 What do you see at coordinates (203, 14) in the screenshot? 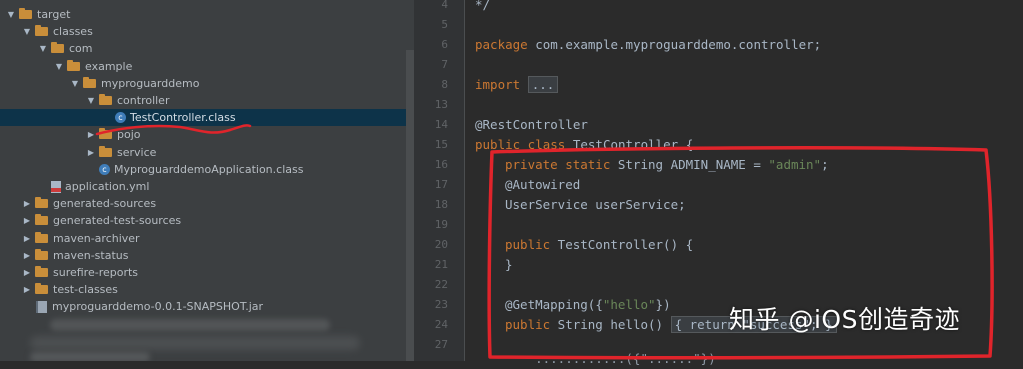
I see `tree-item: ▼ target` at bounding box center [203, 14].